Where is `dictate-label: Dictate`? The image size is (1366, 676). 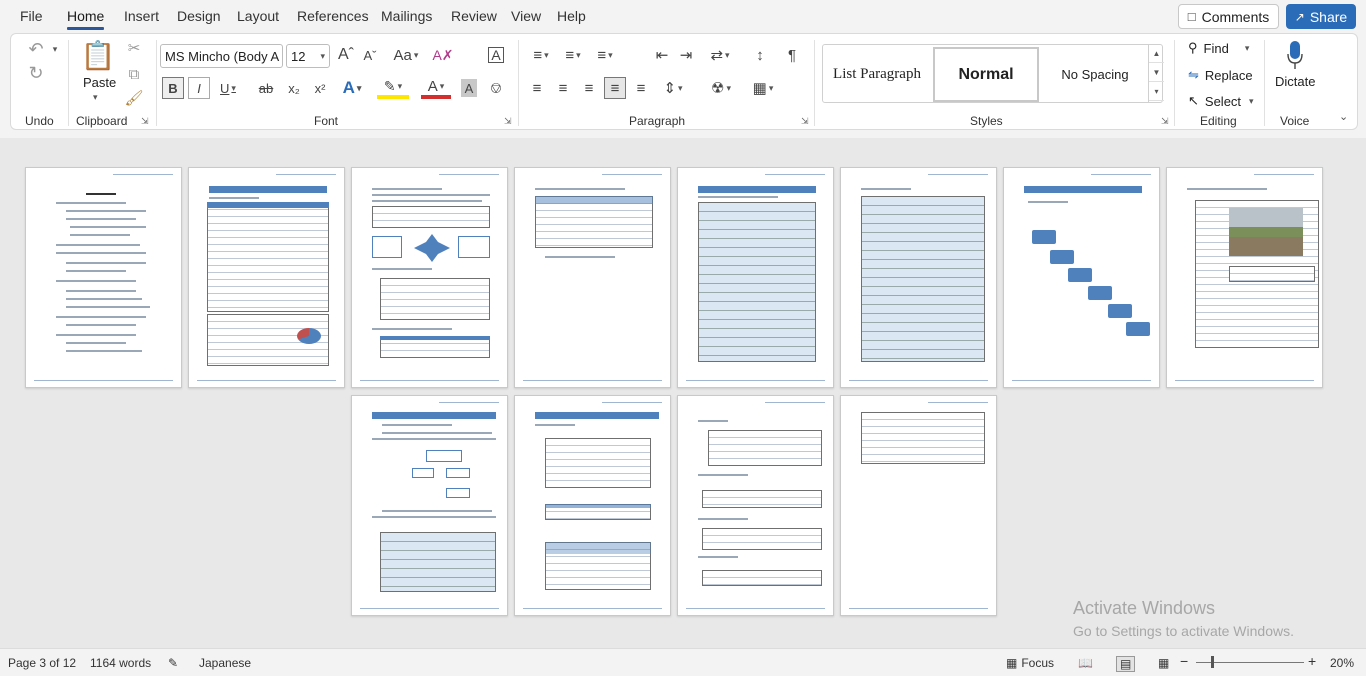 dictate-label: Dictate is located at coordinates (1295, 81).